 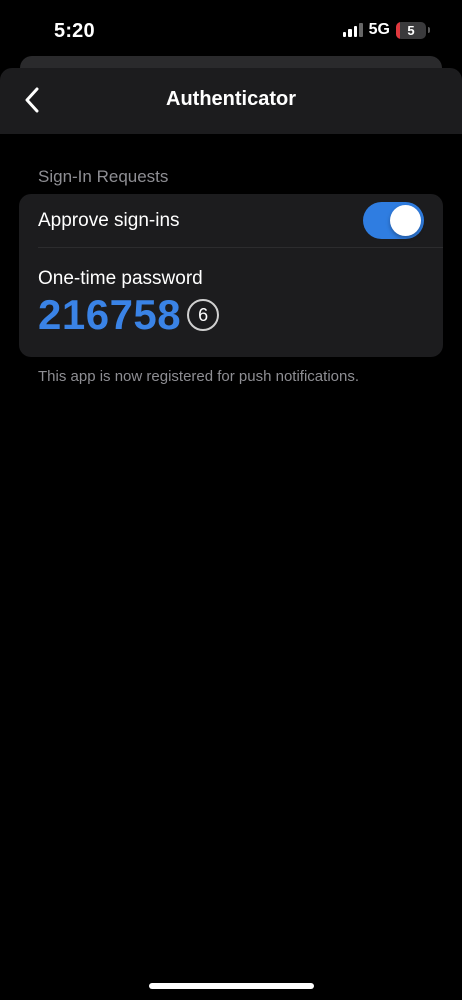 I want to click on cellular-signal-icon, so click(x=352, y=30).